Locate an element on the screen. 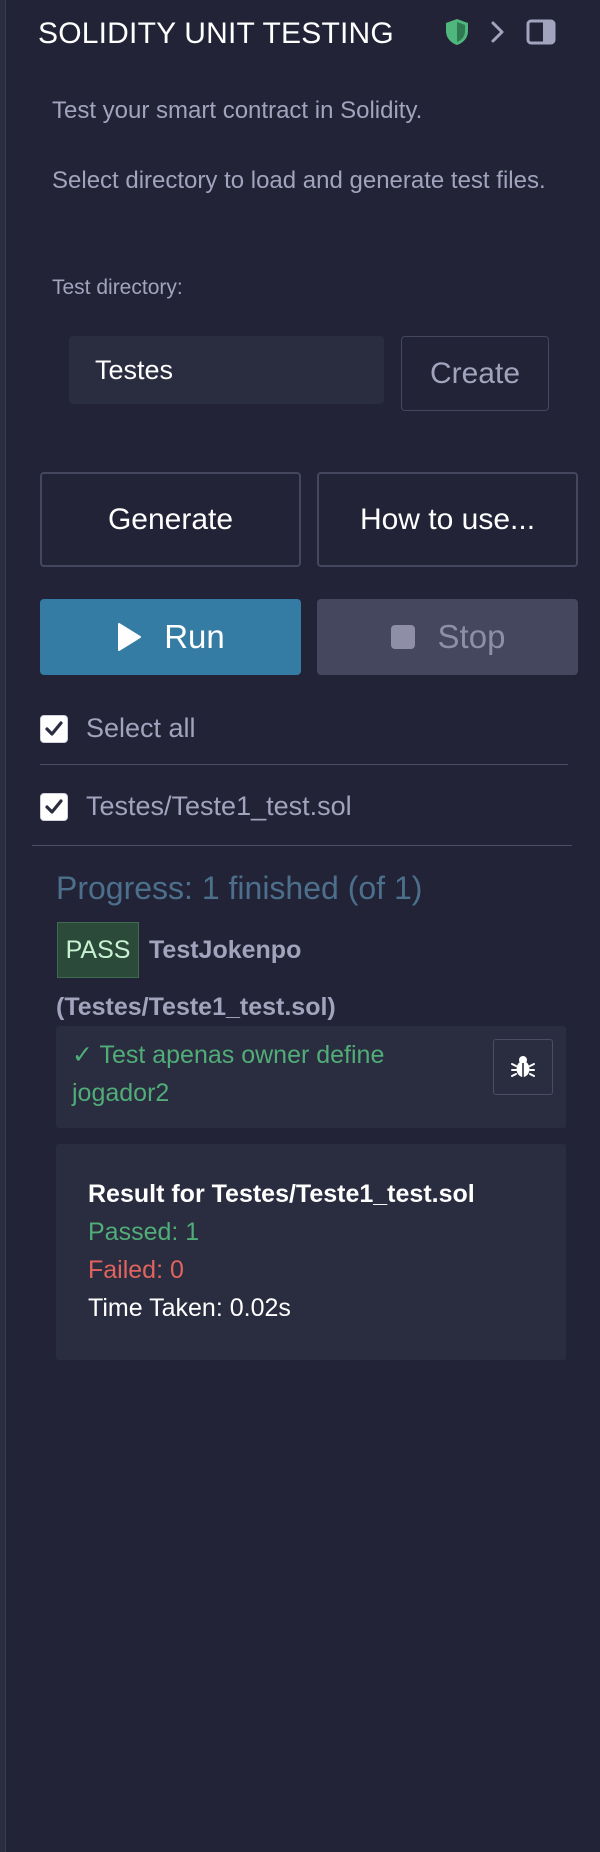 This screenshot has width=600, height=1852. header-icons is located at coordinates (500, 32).